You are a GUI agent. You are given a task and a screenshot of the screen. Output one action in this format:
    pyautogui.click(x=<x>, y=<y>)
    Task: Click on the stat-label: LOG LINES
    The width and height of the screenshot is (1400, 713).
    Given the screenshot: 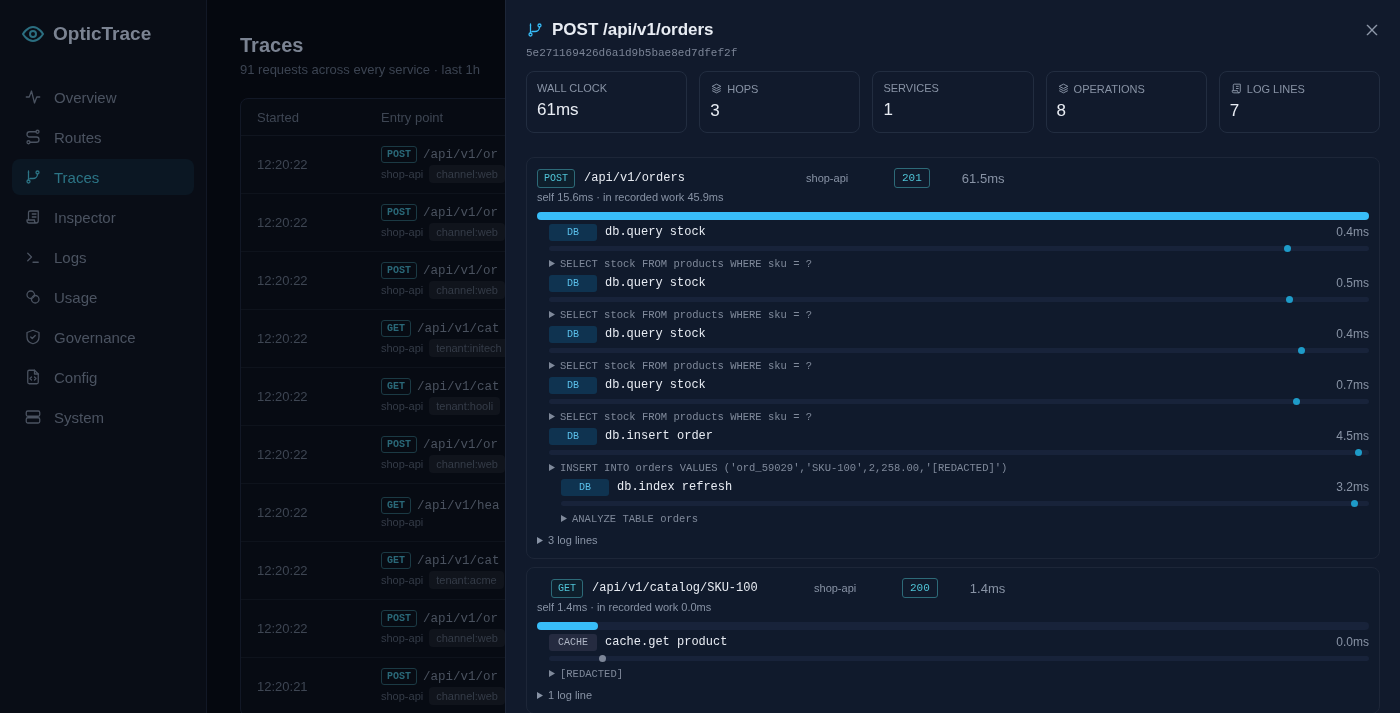 What is the action you would take?
    pyautogui.click(x=1275, y=88)
    